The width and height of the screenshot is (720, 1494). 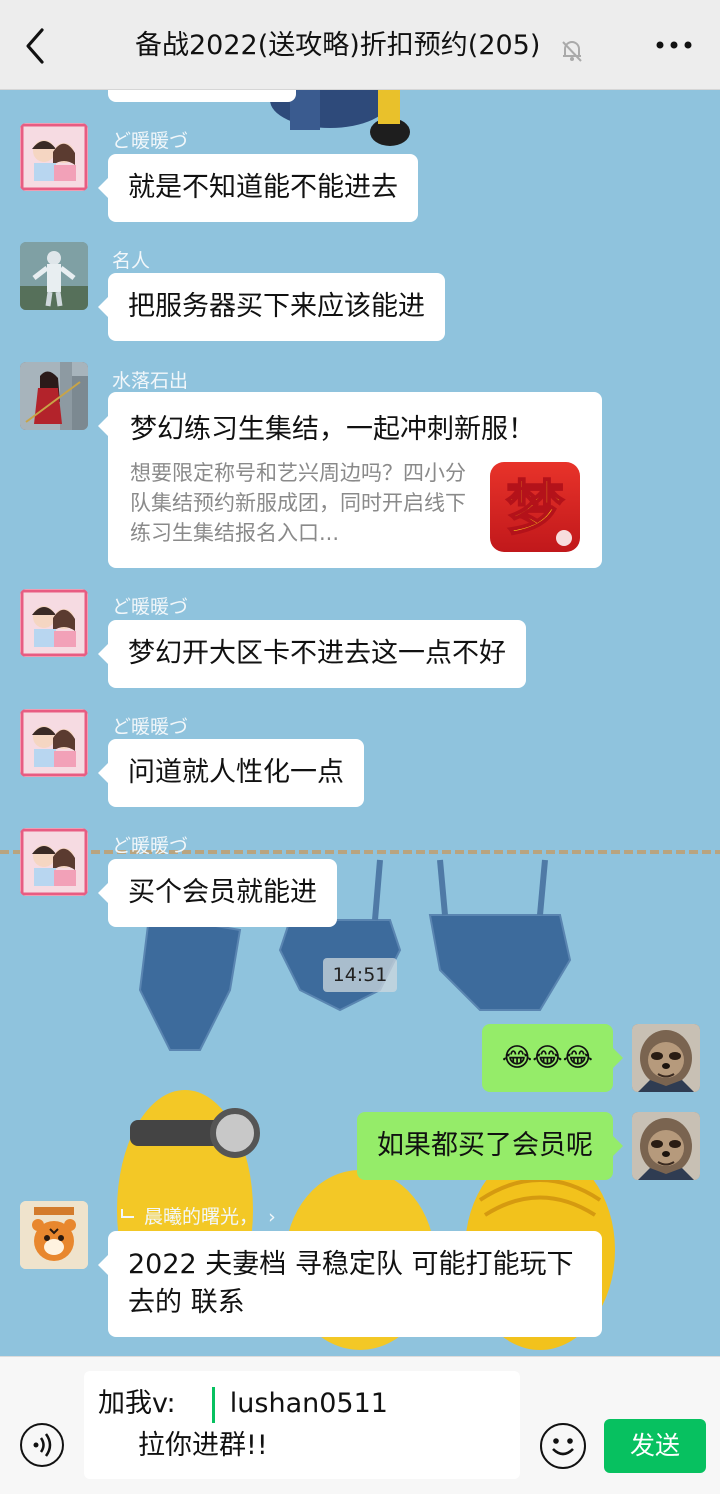 What do you see at coordinates (54, 396) in the screenshot?
I see `avatar-shuiluoshichu` at bounding box center [54, 396].